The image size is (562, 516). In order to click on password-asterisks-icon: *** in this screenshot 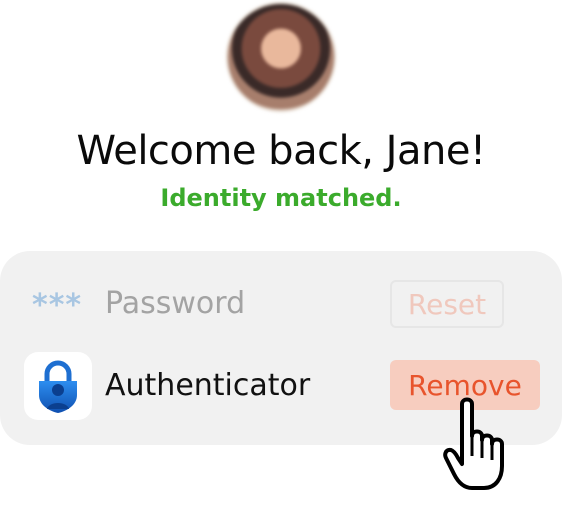, I will do `click(57, 305)`.